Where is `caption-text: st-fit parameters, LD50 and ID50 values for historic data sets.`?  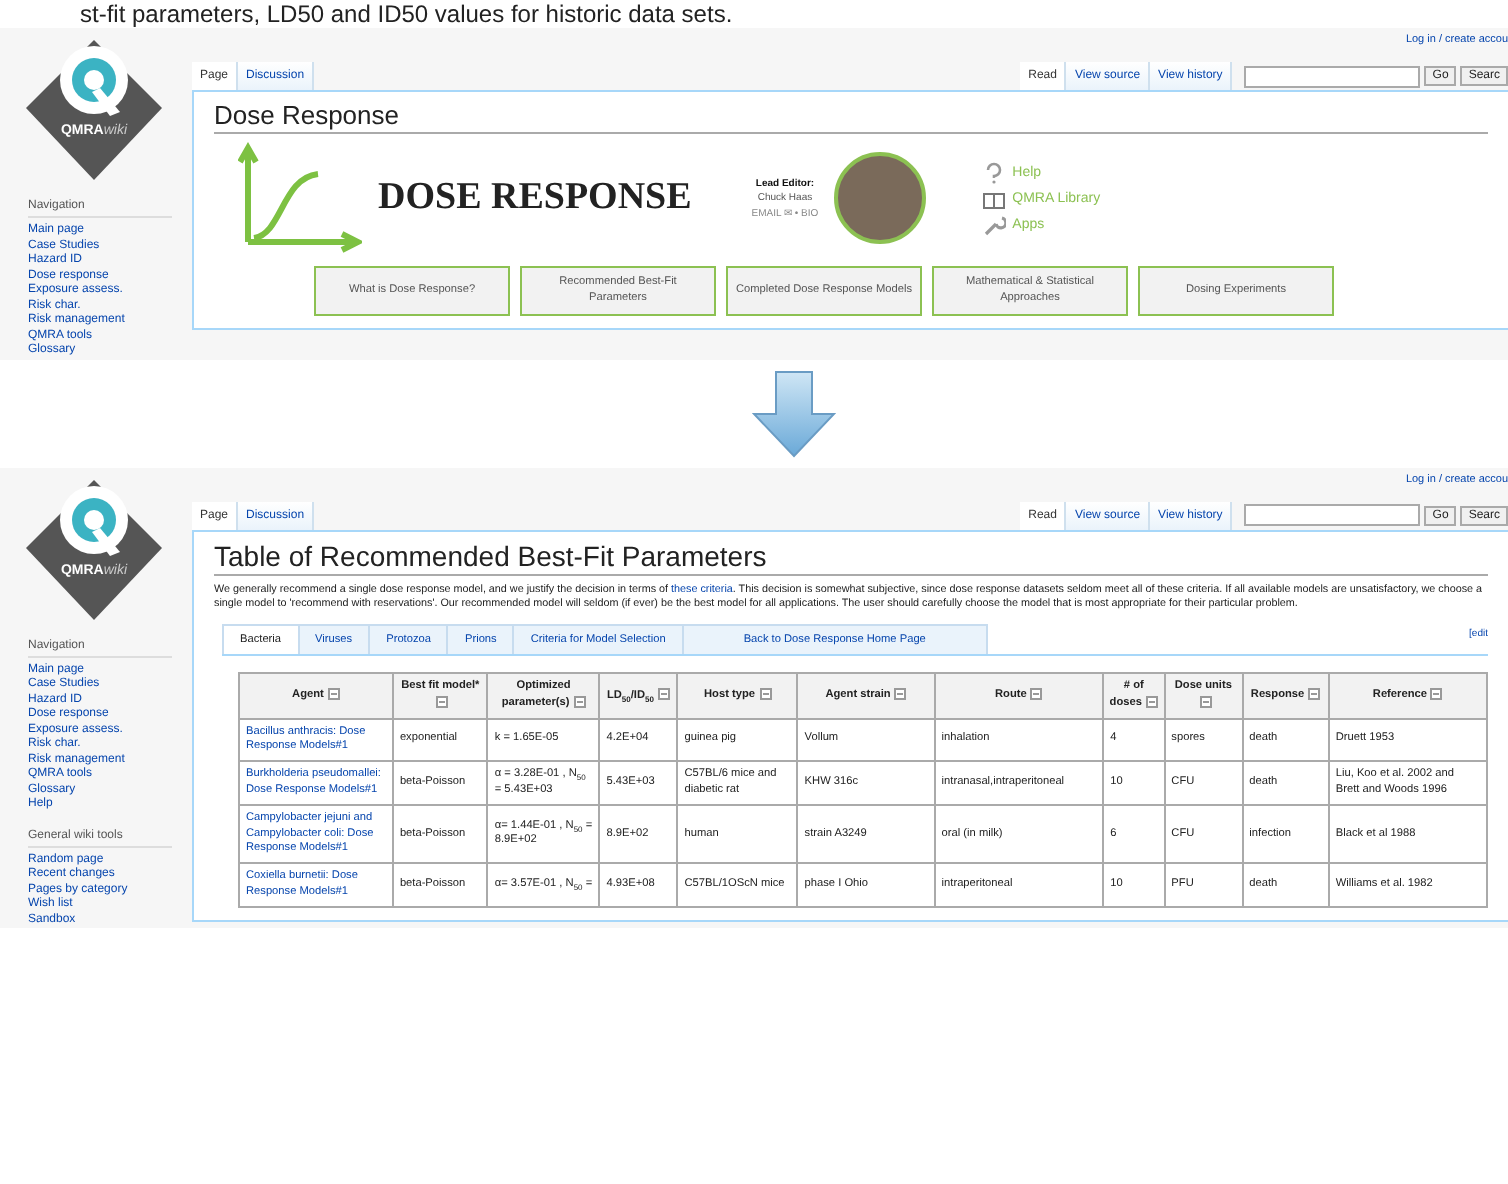
caption-text: st-fit parameters, LD50 and ID50 values for historic data sets. is located at coordinates (405, 14).